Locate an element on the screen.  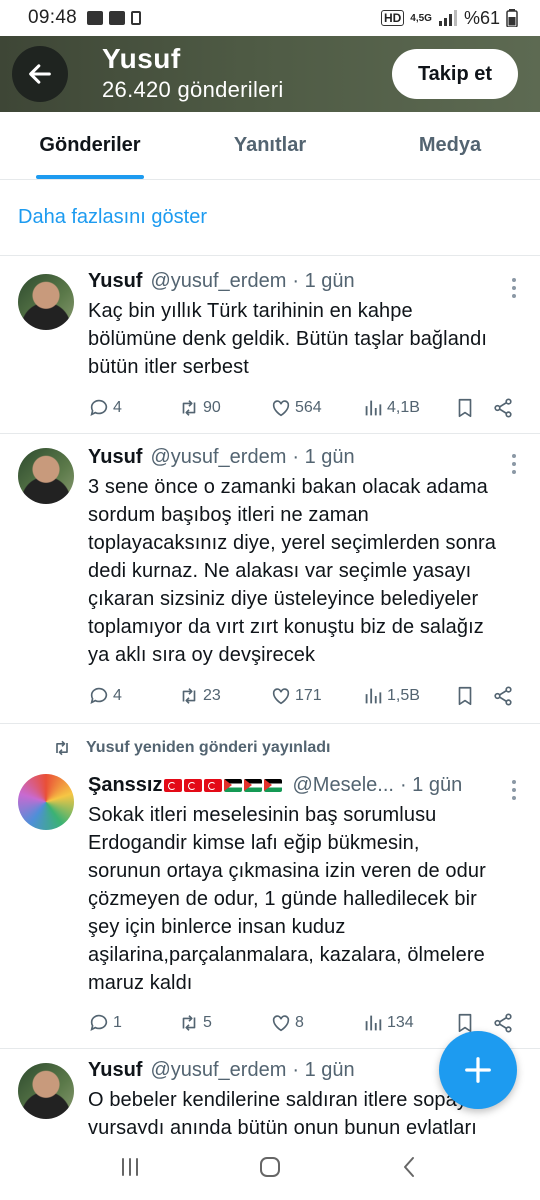
views-button: 1,5B is located at coordinates (408, 696).